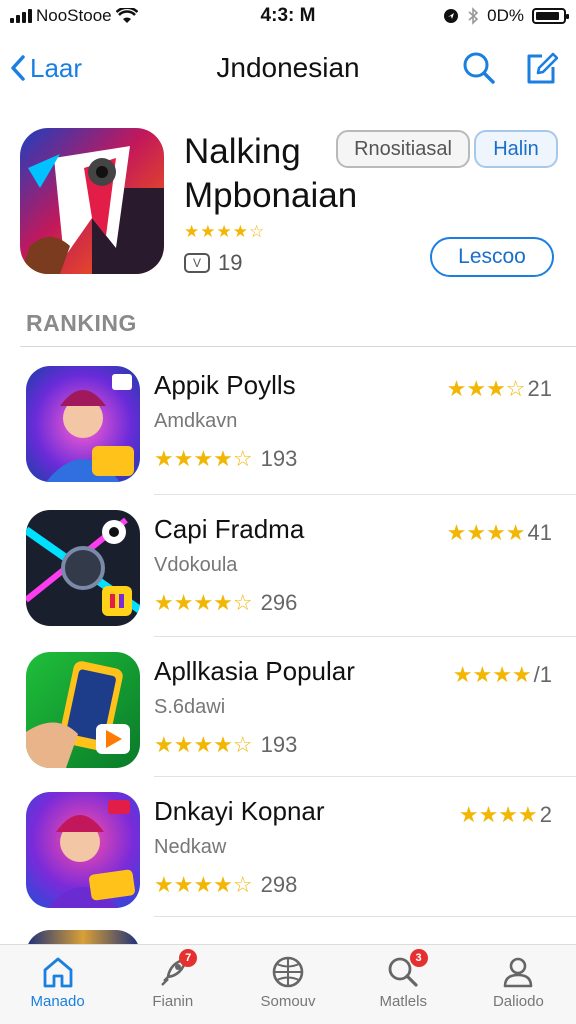 This screenshot has width=576, height=1024. What do you see at coordinates (545, 814) in the screenshot?
I see `score-value: 2` at bounding box center [545, 814].